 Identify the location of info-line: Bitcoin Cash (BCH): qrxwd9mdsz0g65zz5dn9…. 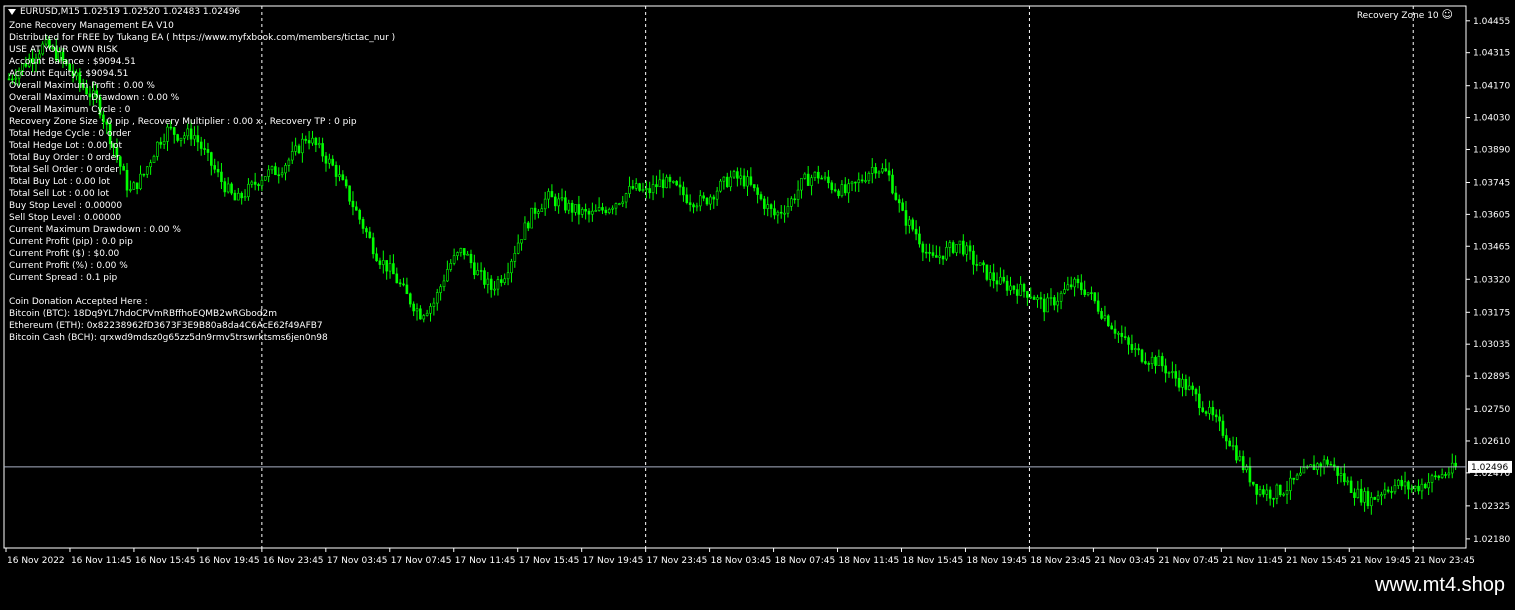
(168, 338).